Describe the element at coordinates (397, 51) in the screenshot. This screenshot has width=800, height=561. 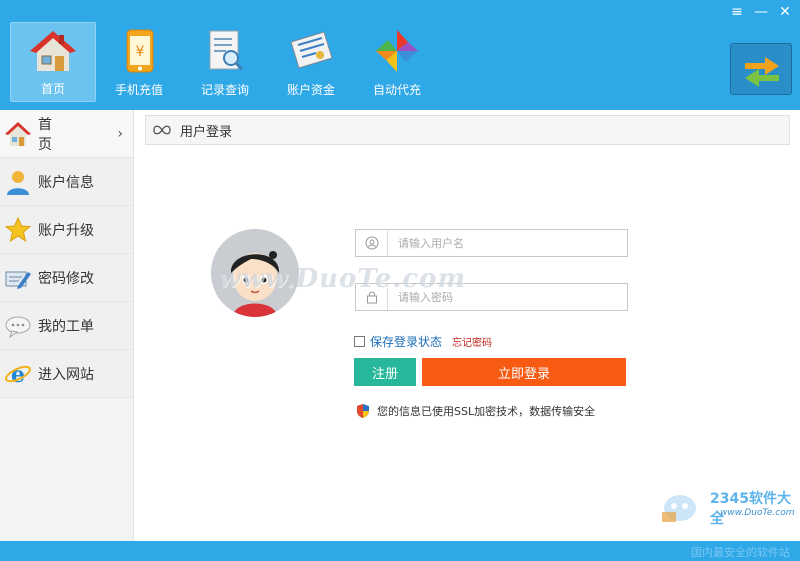
I see `pinwheel-icon` at that location.